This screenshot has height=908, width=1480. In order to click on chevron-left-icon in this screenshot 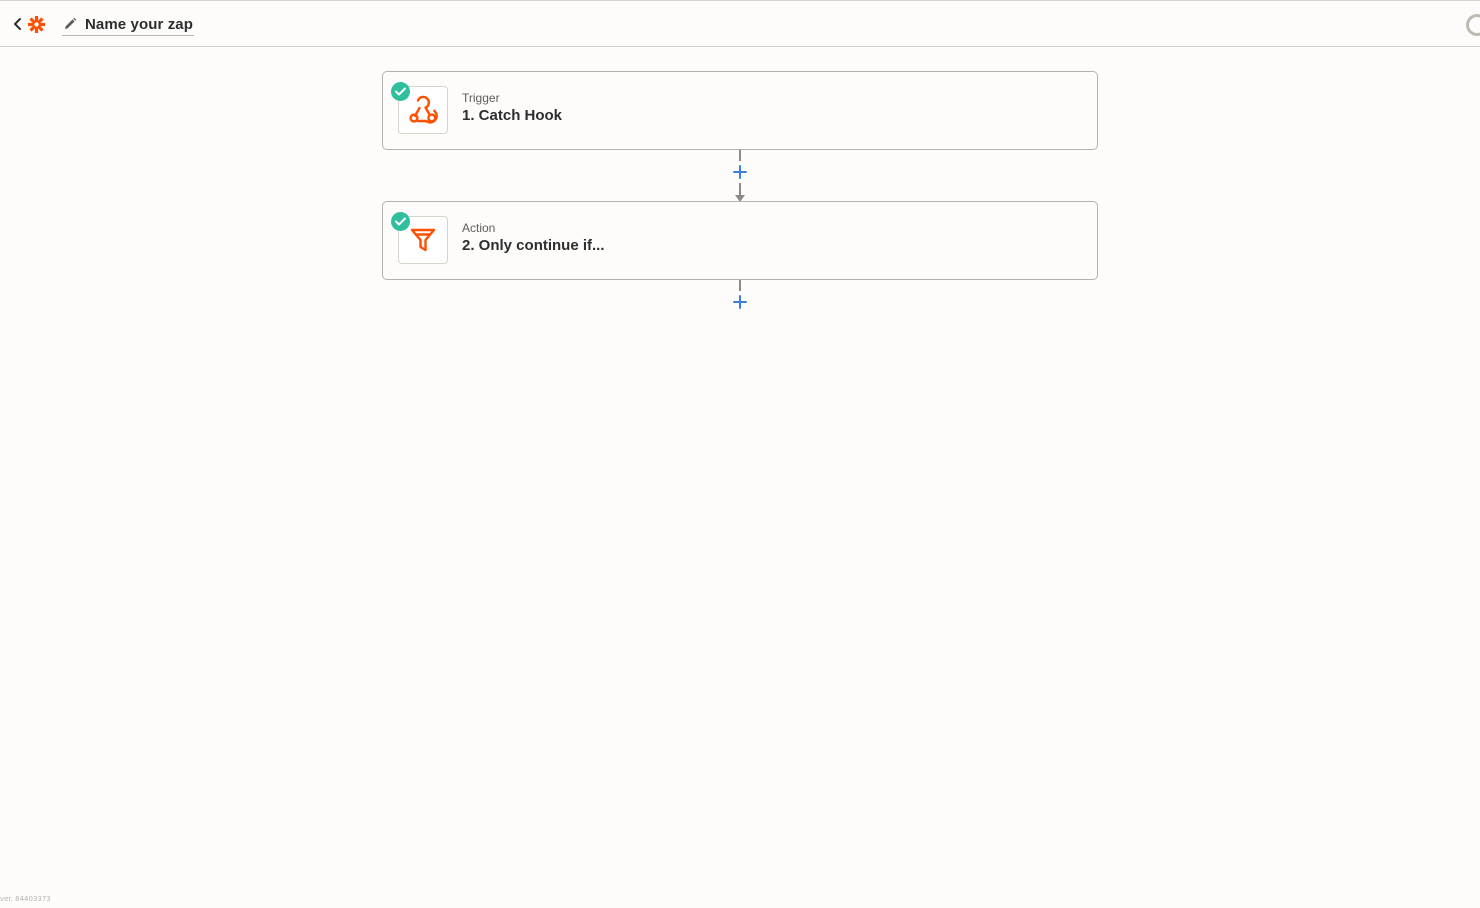, I will do `click(17, 24)`.